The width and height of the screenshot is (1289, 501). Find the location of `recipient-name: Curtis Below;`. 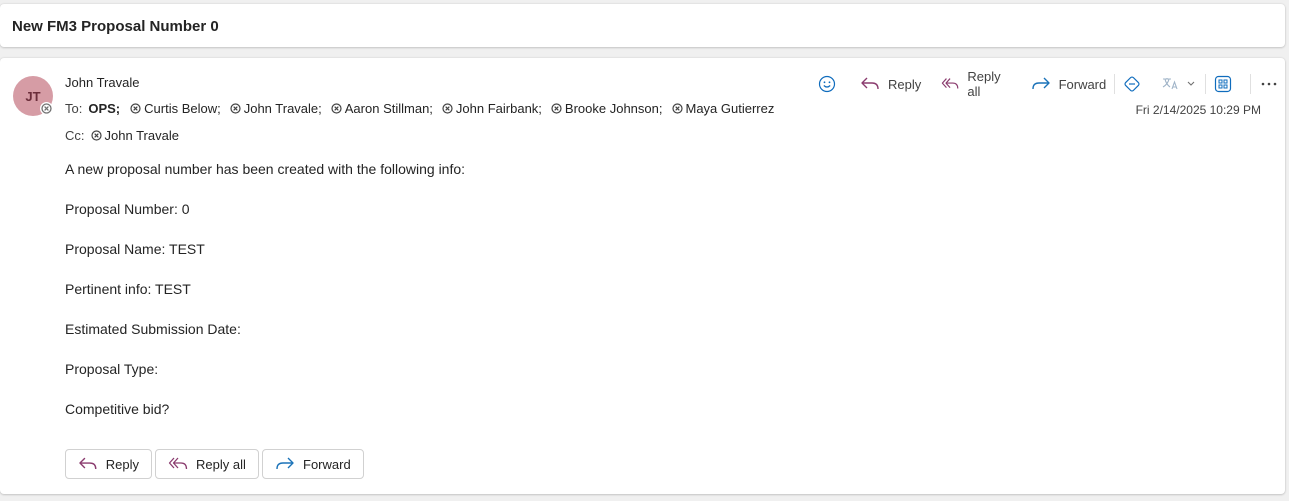

recipient-name: Curtis Below; is located at coordinates (182, 108).